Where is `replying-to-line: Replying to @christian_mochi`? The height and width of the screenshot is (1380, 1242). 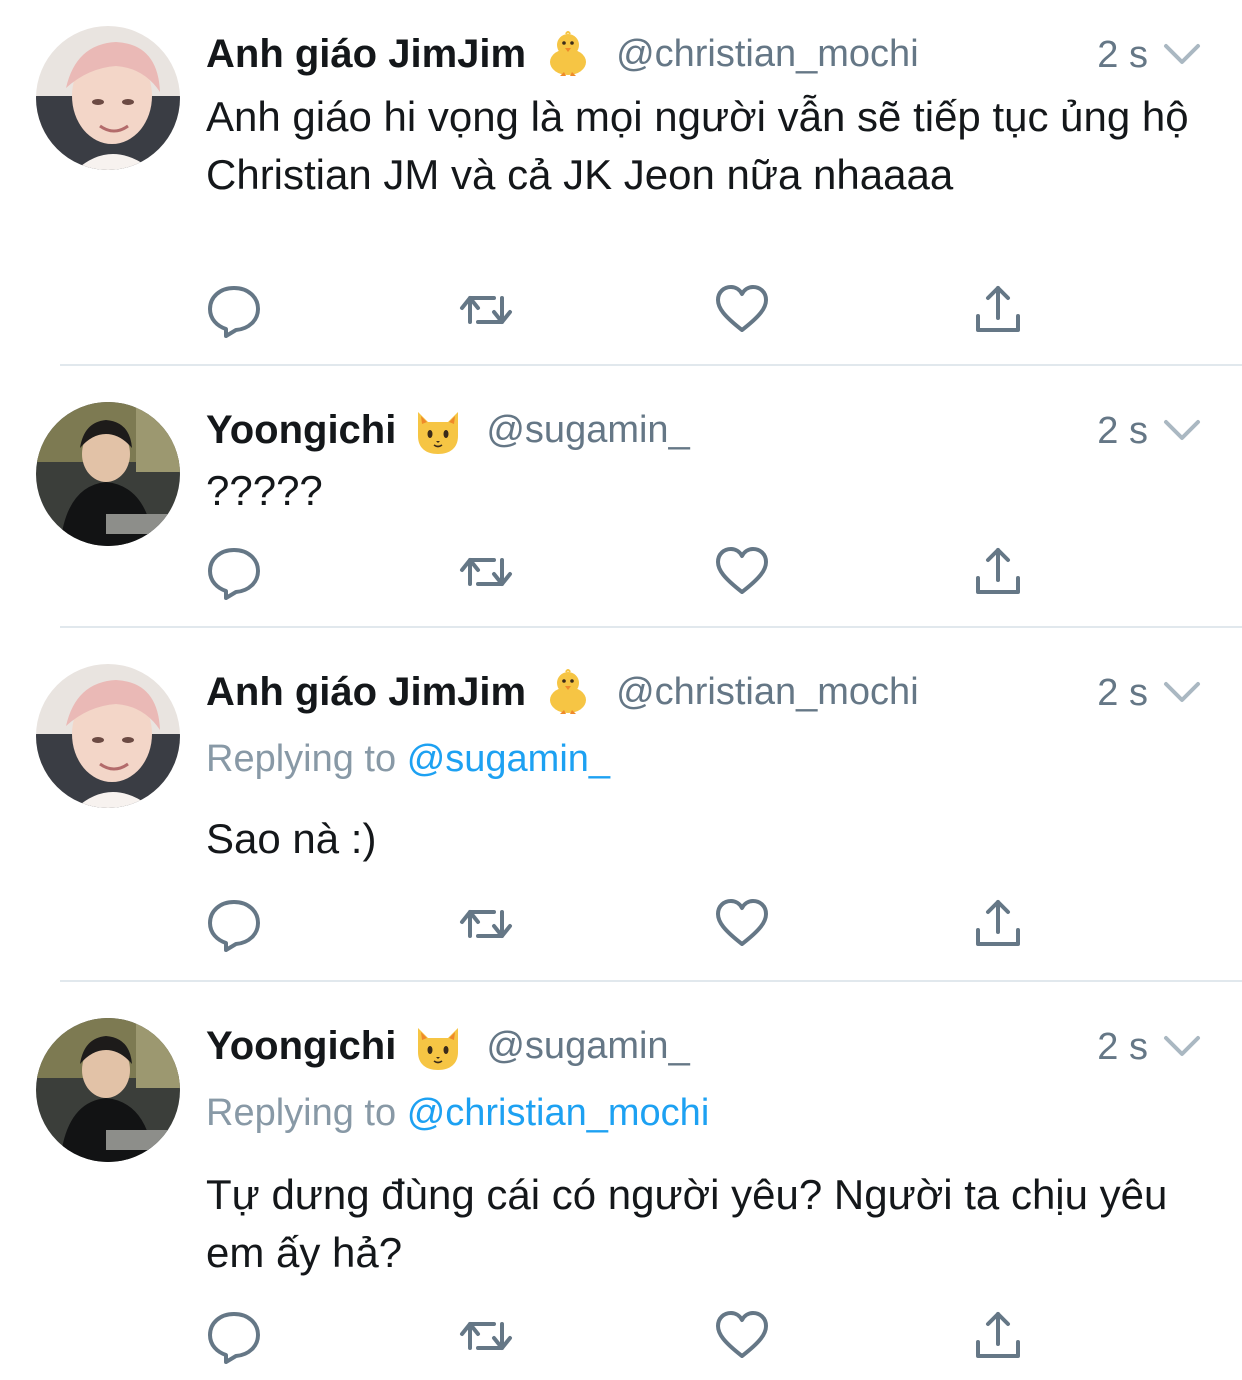 replying-to-line: Replying to @christian_mochi is located at coordinates (704, 1118).